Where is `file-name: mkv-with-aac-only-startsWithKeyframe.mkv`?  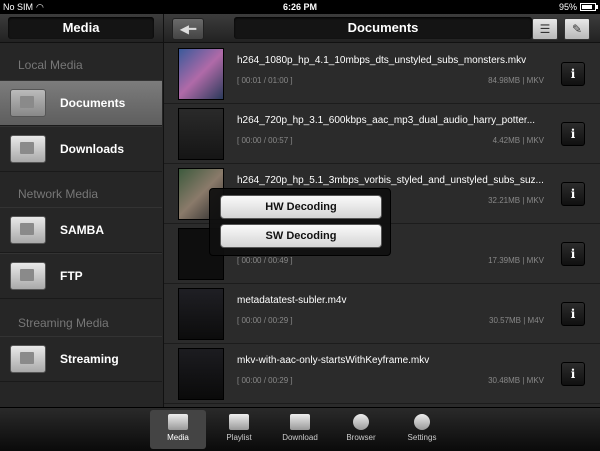
file-name: mkv-with-aac-only-startsWithKeyframe.mkv is located at coordinates (333, 360).